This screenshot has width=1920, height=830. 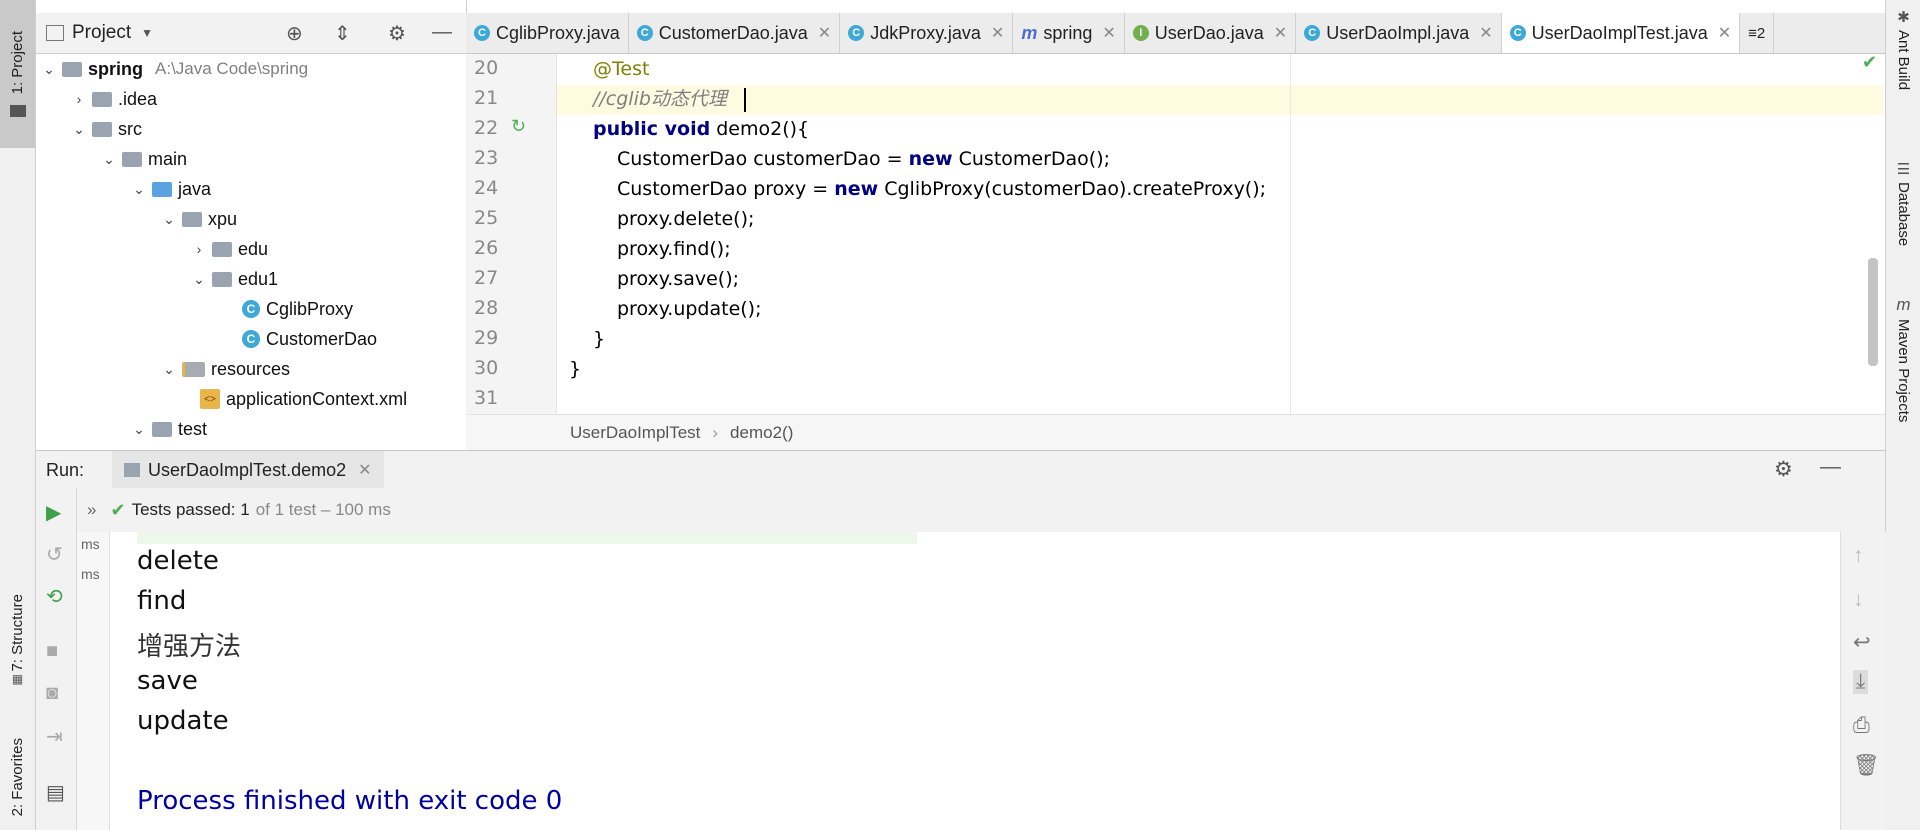 What do you see at coordinates (1861, 726) in the screenshot?
I see `print-icon: ⎙` at bounding box center [1861, 726].